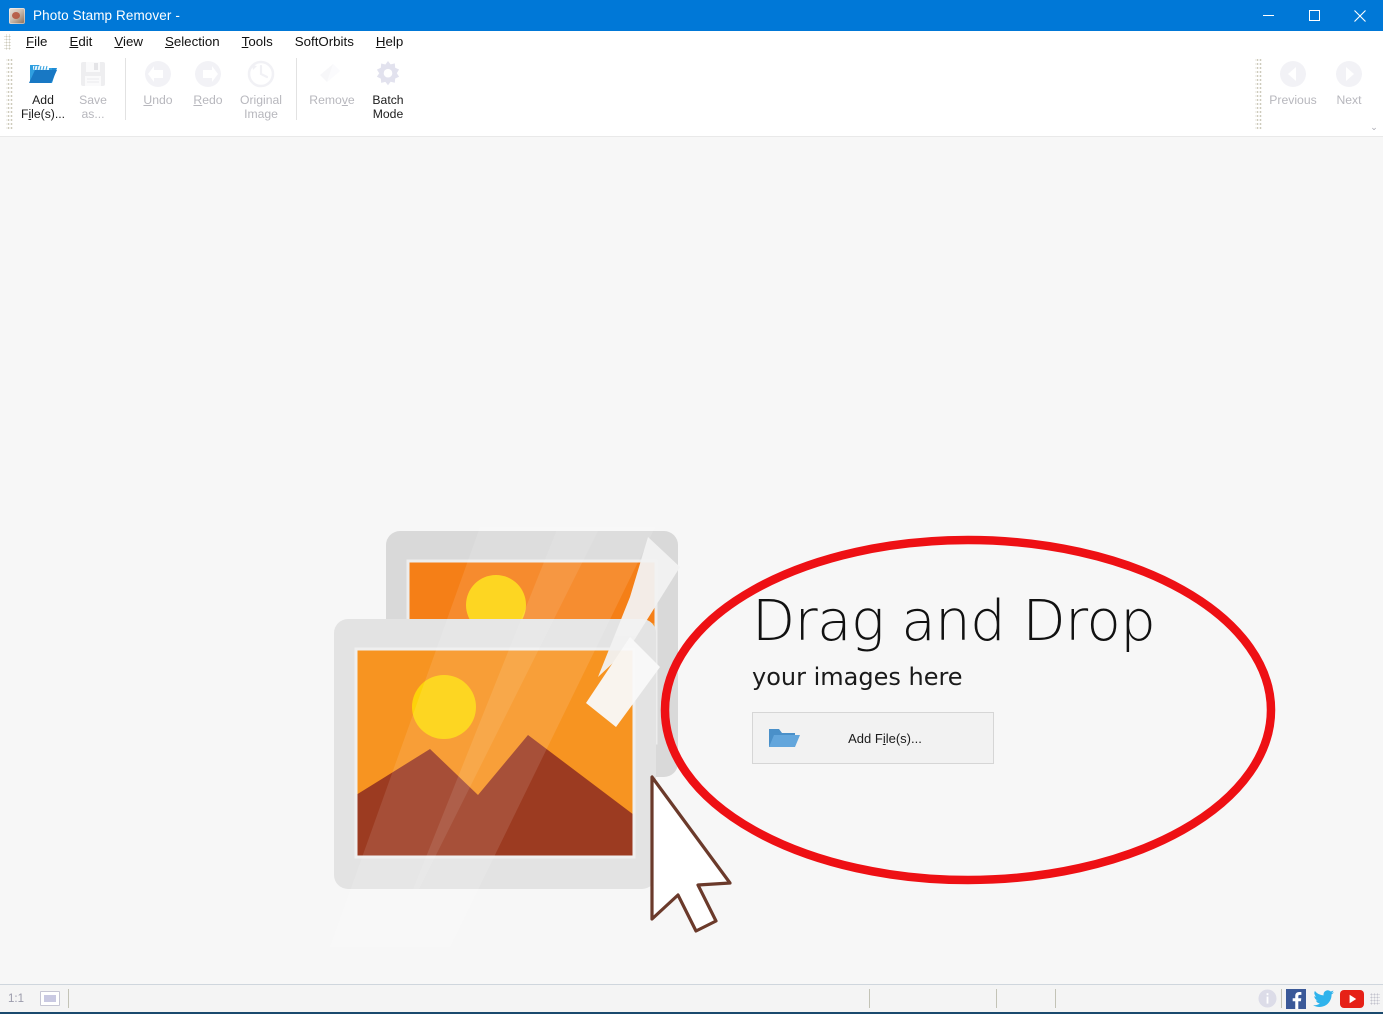 This screenshot has width=1383, height=1014. Describe the element at coordinates (1293, 100) in the screenshot. I see `toolbar-previous-label: Previous` at that location.